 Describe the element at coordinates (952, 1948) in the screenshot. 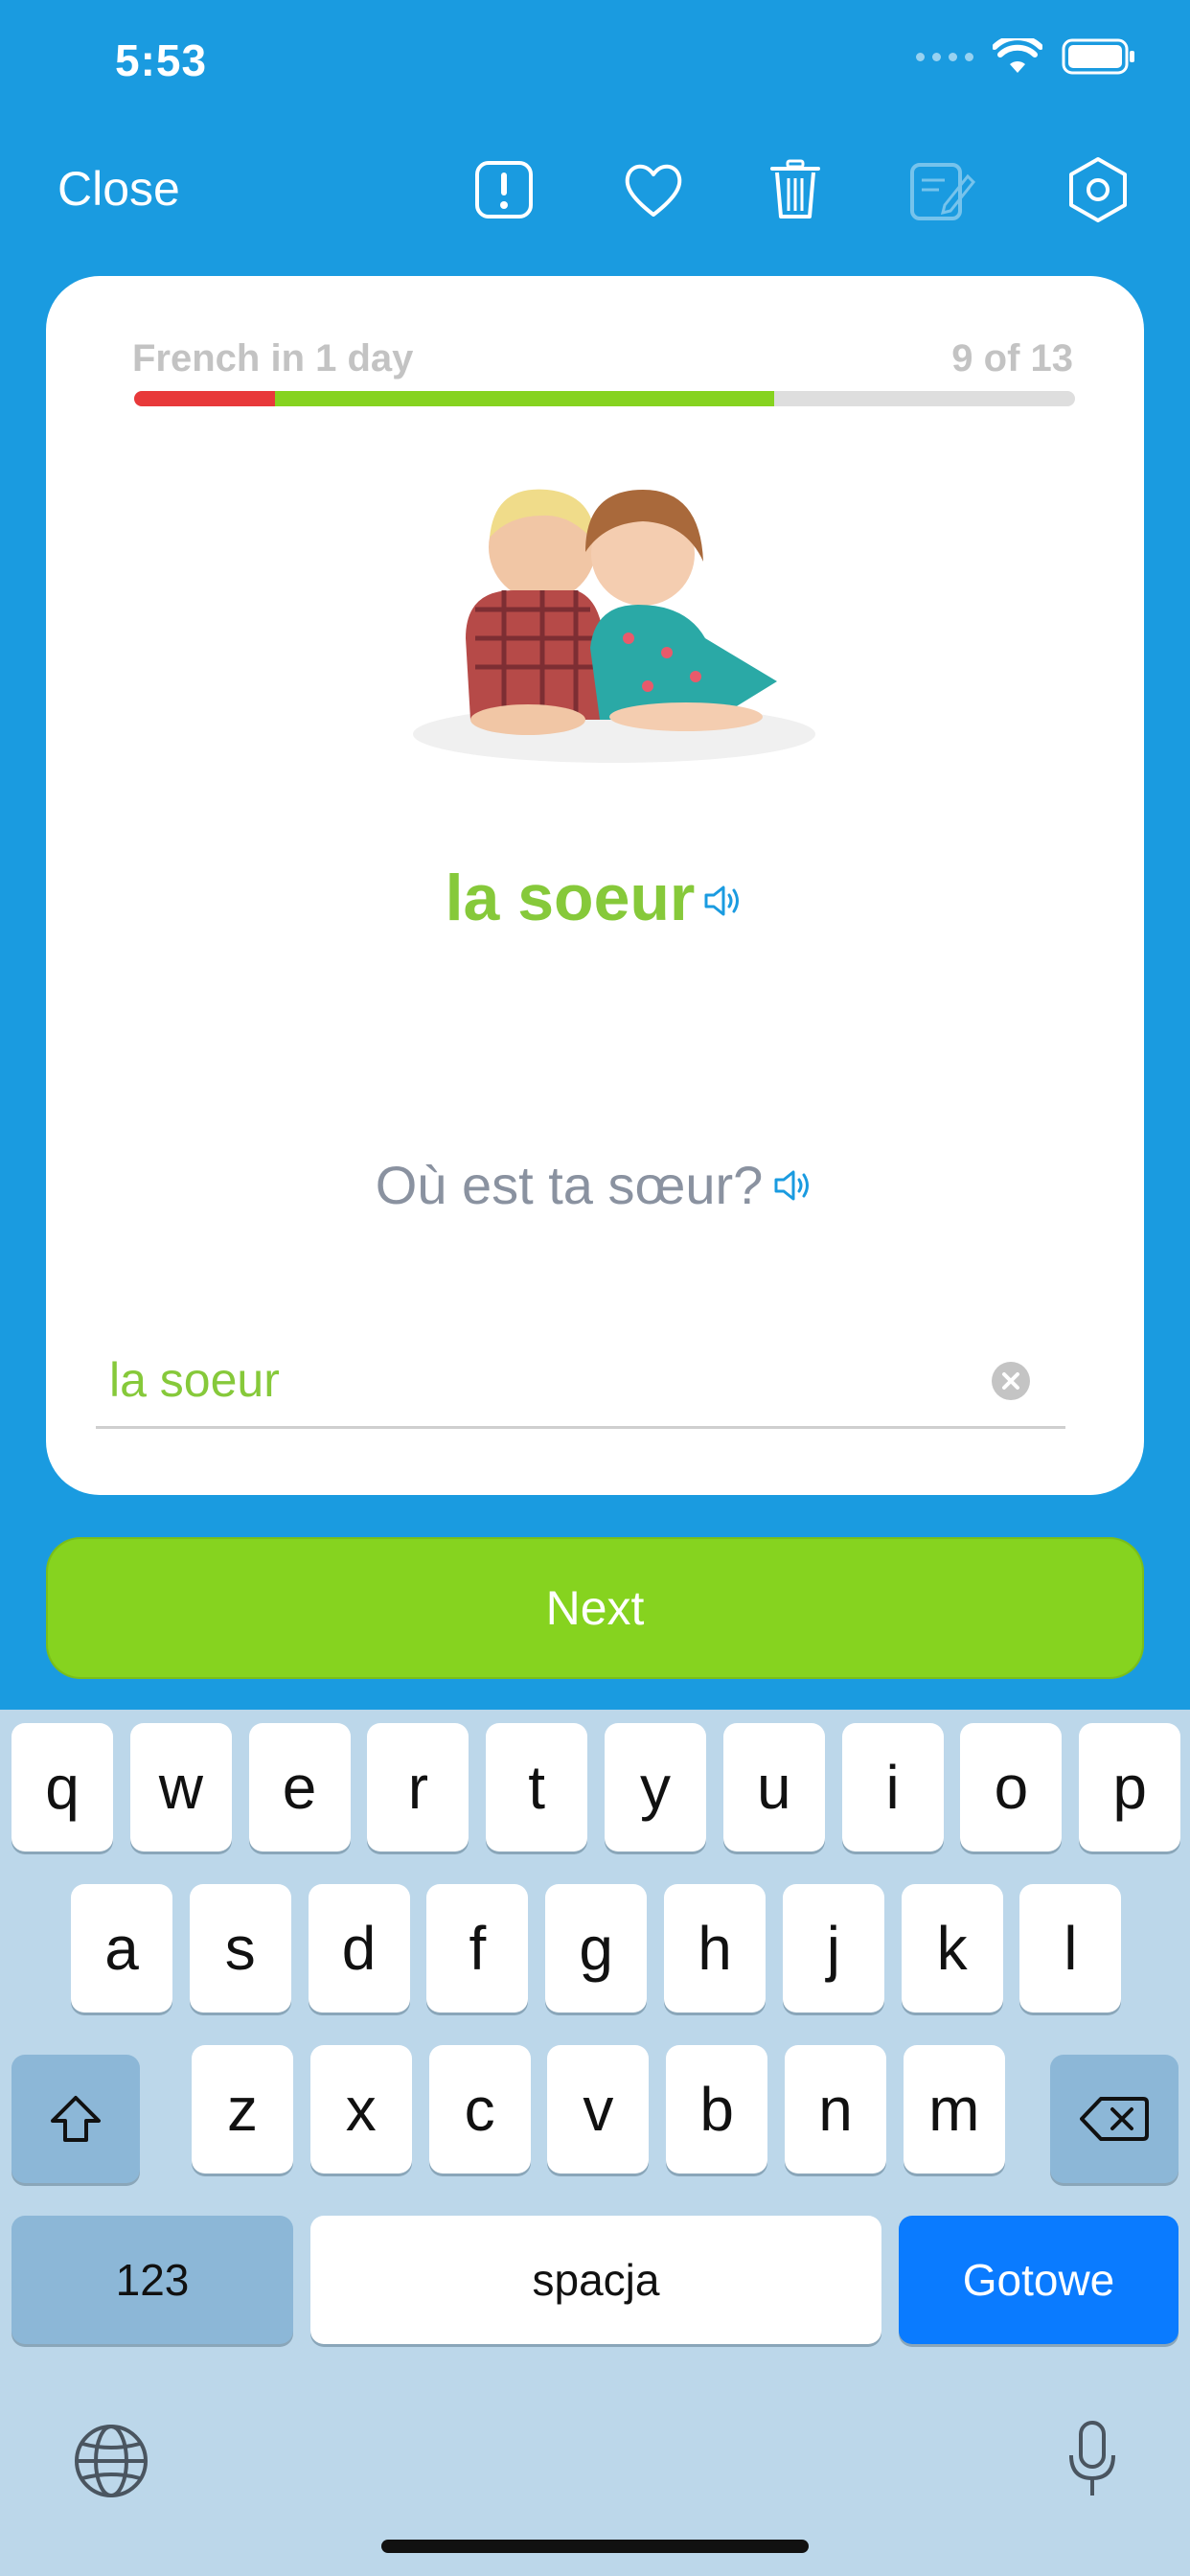

I see `key-k: k` at that location.